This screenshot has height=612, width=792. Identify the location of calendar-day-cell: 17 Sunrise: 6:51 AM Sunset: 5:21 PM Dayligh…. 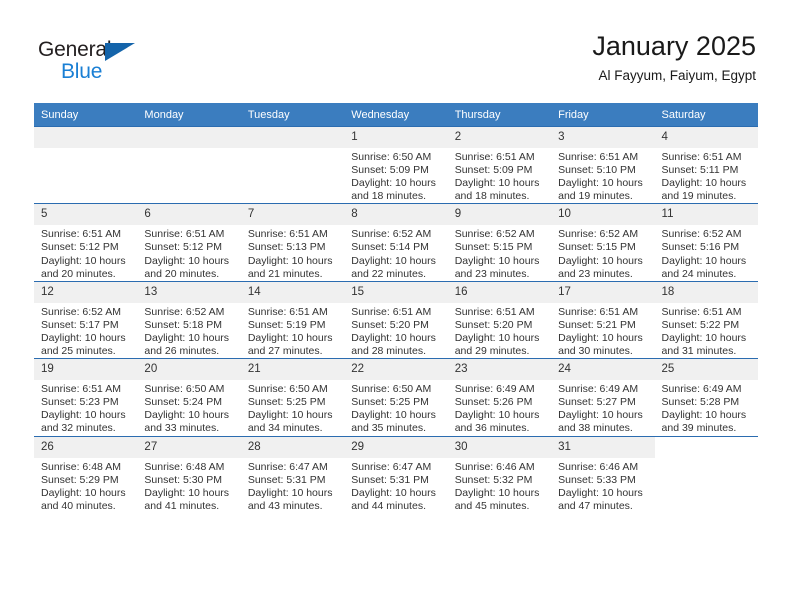
(603, 319).